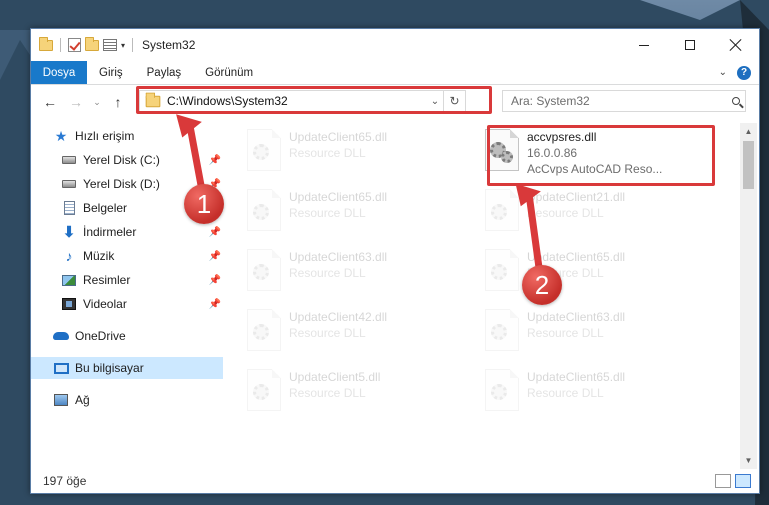 The image size is (769, 505). What do you see at coordinates (92, 43) in the screenshot?
I see `new-folder-icon` at bounding box center [92, 43].